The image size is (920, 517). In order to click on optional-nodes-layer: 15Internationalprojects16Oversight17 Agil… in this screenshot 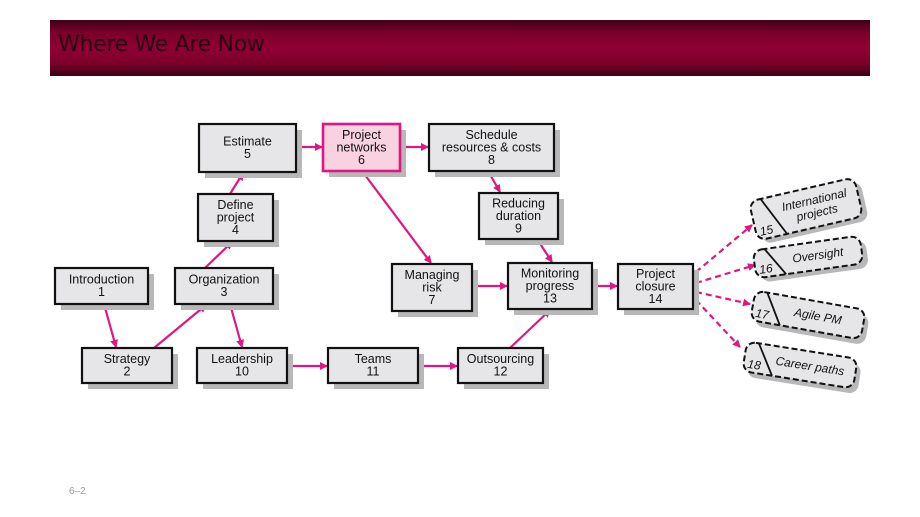, I will do `click(805, 285)`.